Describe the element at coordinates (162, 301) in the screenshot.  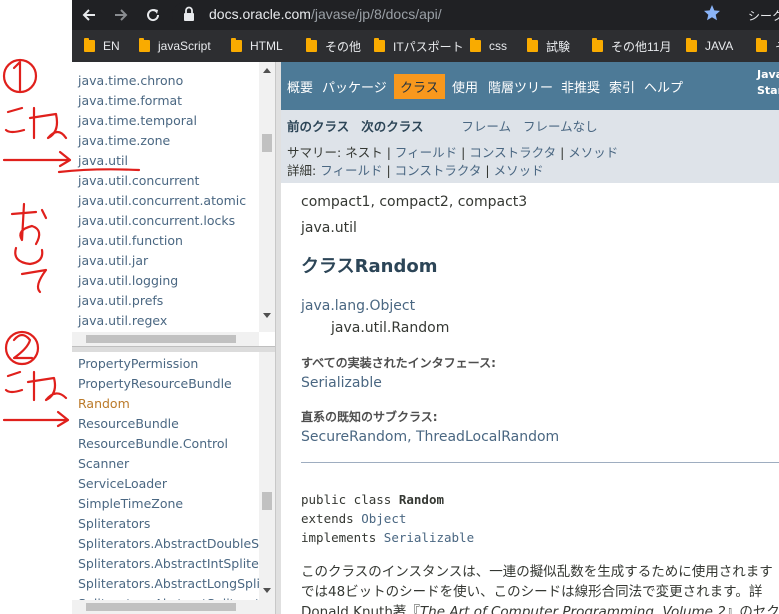
I see `package-link: java.util.prefs` at that location.